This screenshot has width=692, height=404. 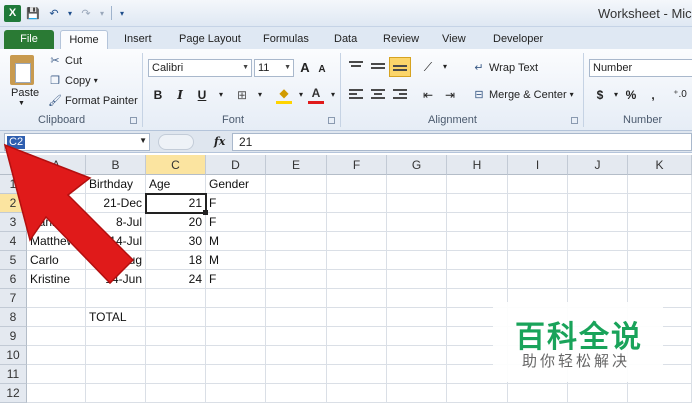 I want to click on watermark: 百科全说 助你轻松解决, so click(x=578, y=342).